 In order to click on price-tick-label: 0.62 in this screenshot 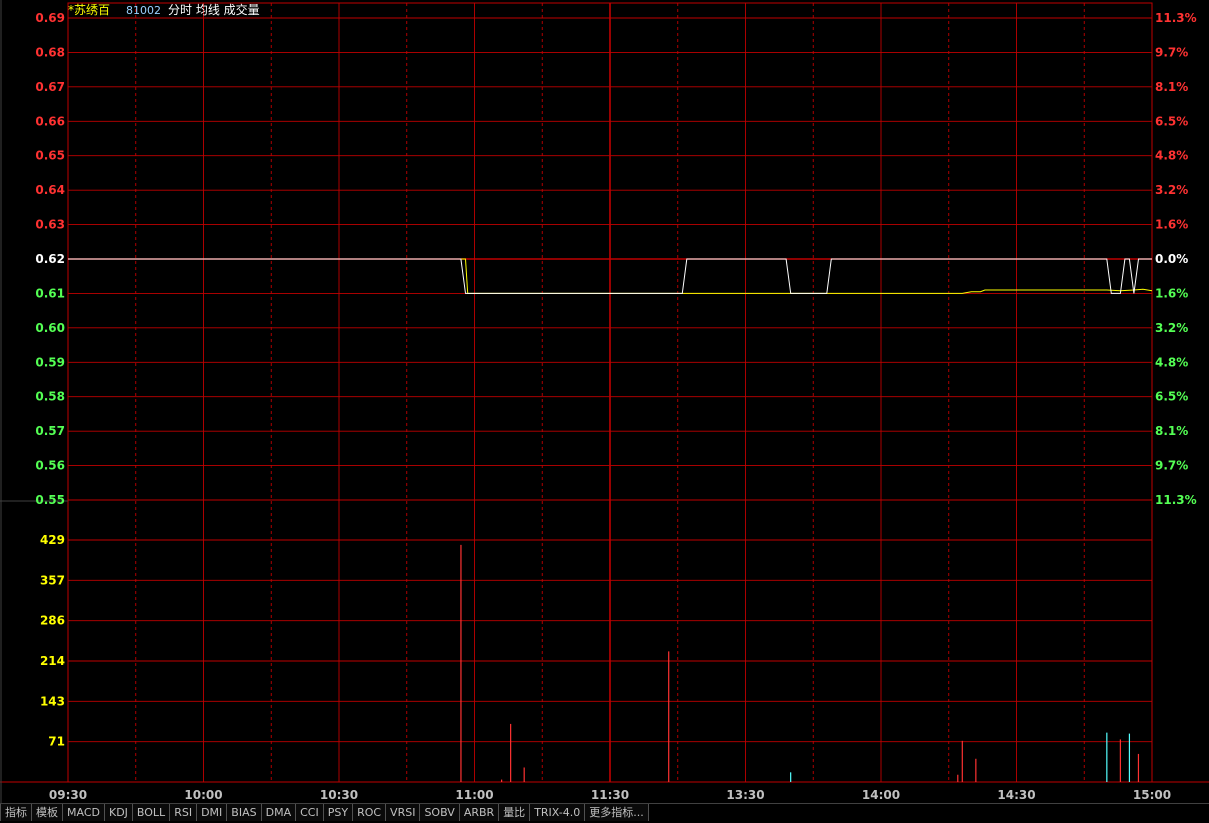, I will do `click(50, 259)`.